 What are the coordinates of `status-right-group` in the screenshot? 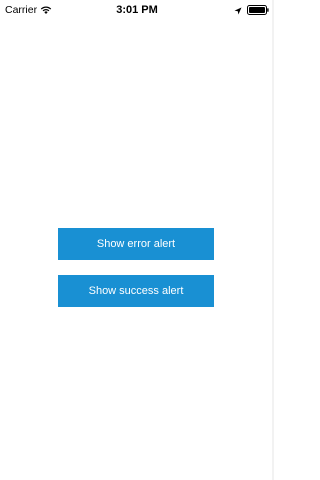 It's located at (251, 10).